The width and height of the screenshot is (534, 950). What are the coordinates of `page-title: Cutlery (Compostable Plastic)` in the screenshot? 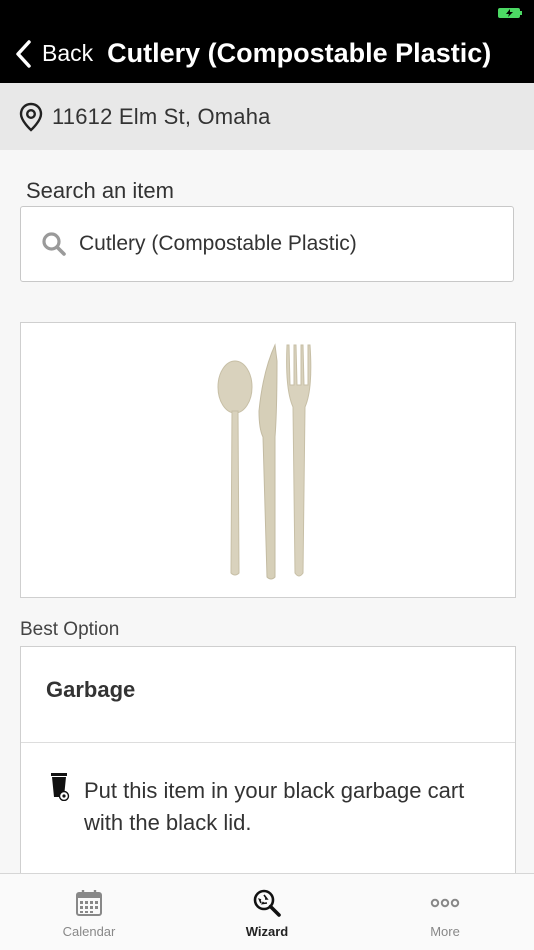 It's located at (299, 53).